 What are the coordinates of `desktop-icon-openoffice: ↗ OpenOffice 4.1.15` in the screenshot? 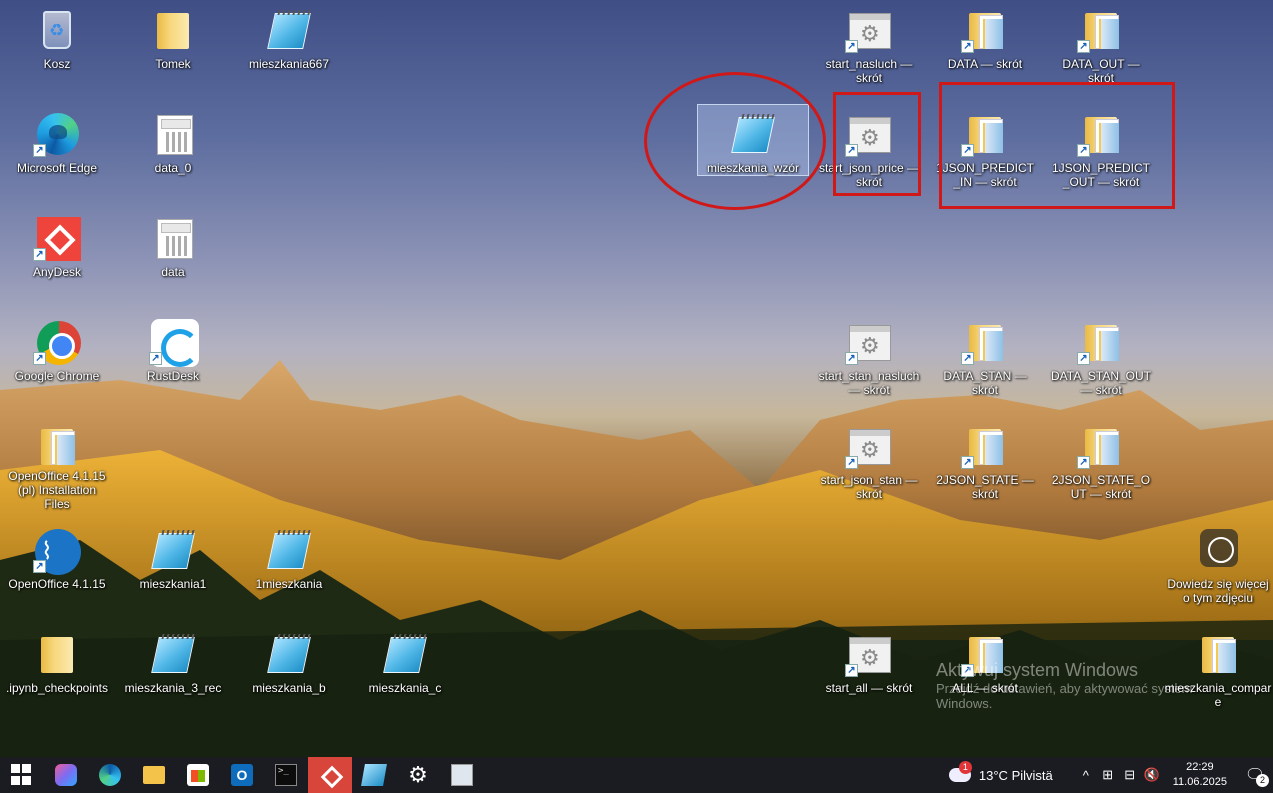 It's located at (57, 568).